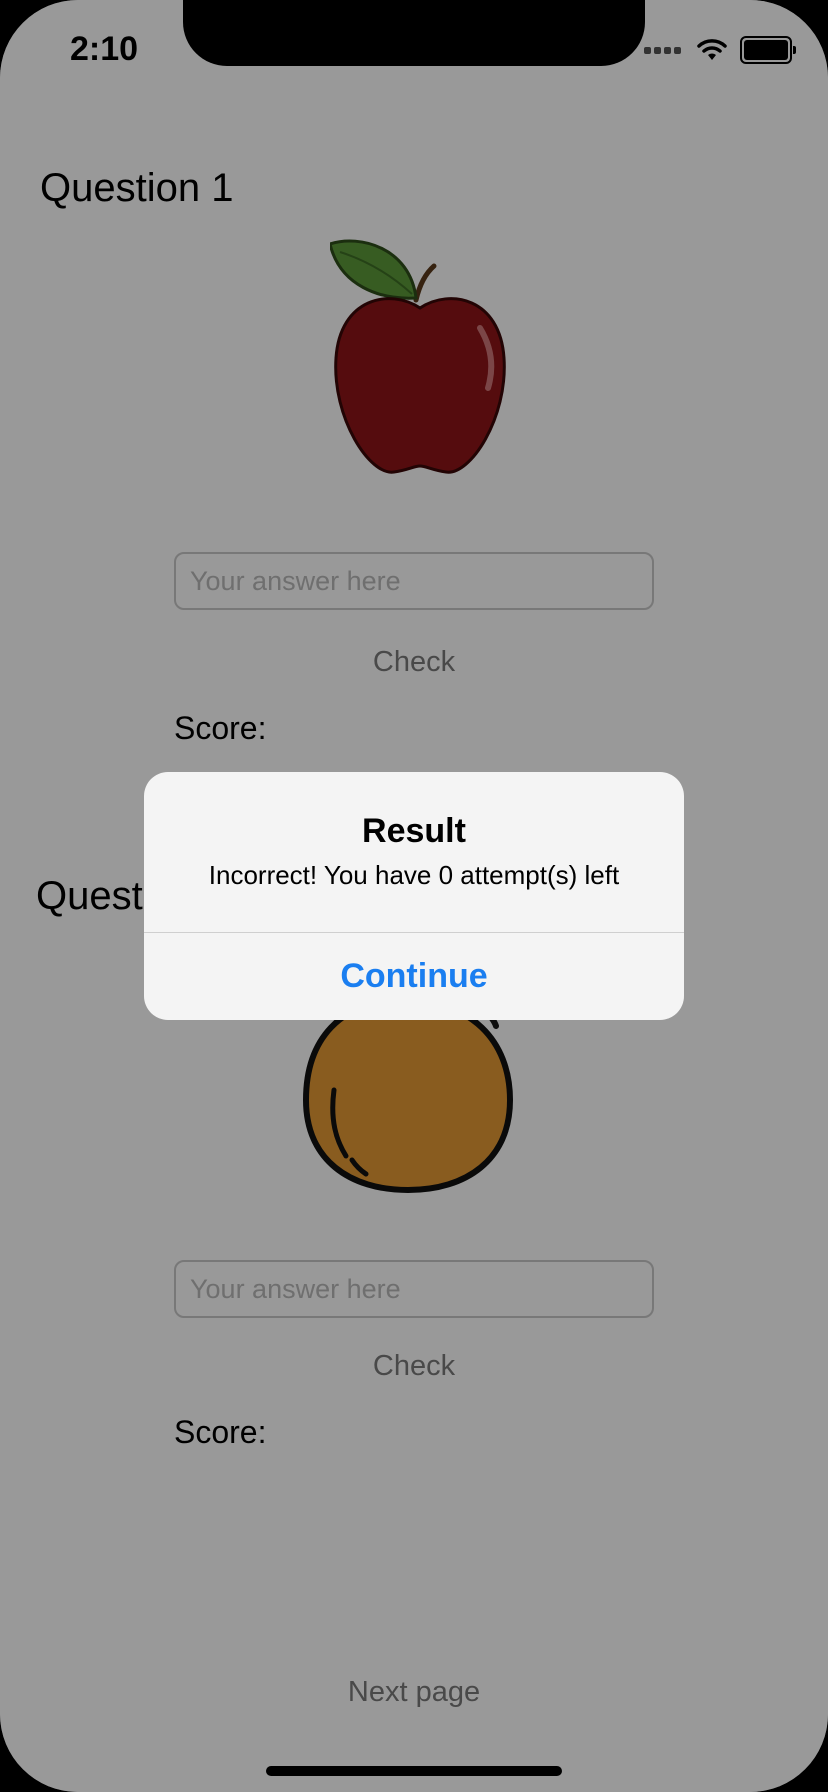 This screenshot has height=1792, width=828. What do you see at coordinates (414, 1771) in the screenshot?
I see `home-indicator` at bounding box center [414, 1771].